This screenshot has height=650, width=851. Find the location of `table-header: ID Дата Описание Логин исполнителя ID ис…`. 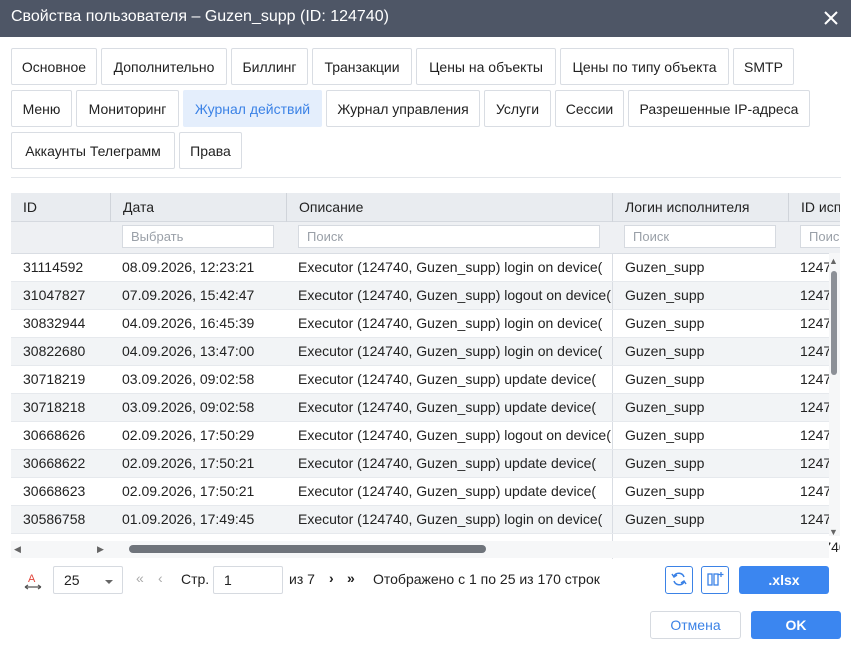

table-header: ID Дата Описание Логин исполнителя ID ис… is located at coordinates (425, 207).